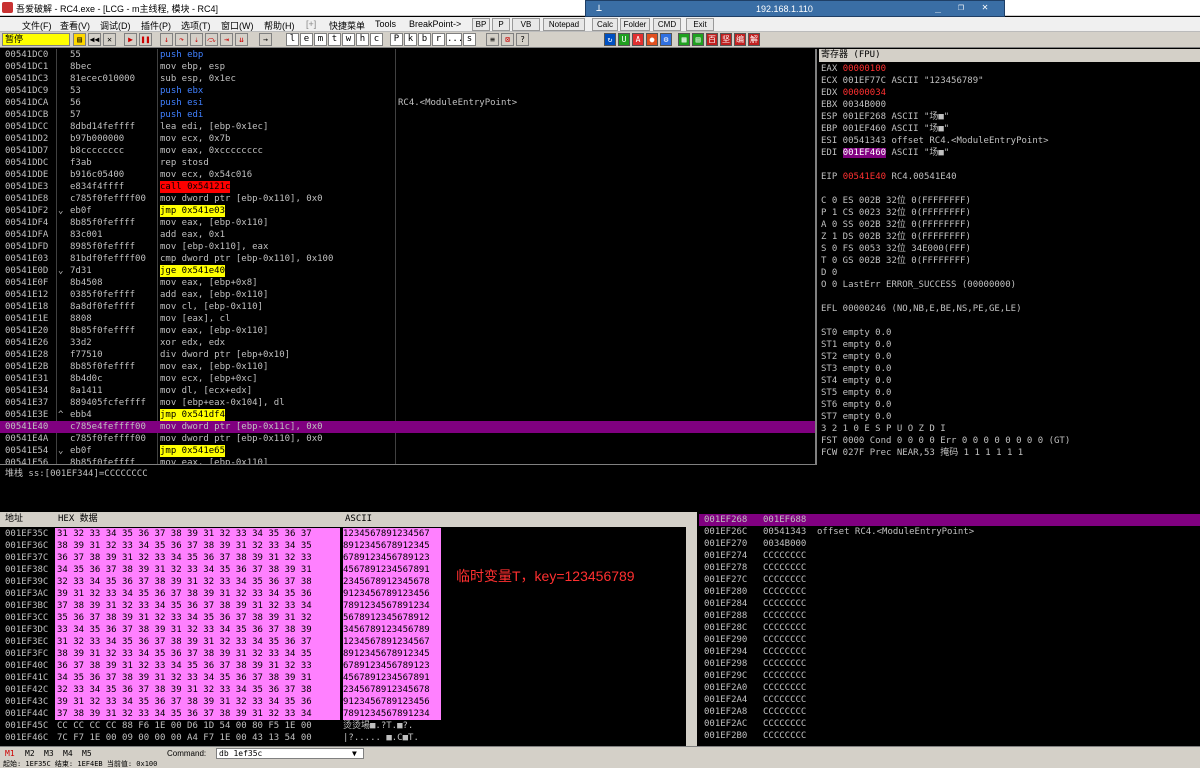 Image resolution: width=1200 pixels, height=768 pixels. I want to click on disasm-row: 00541E0F 8b4508 mov eax, [ebp+0x8], so click(407, 283).